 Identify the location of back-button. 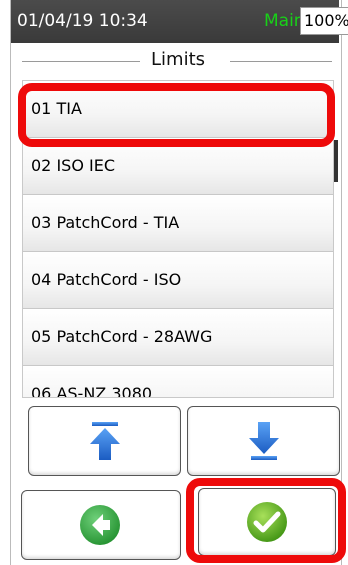
(101, 525).